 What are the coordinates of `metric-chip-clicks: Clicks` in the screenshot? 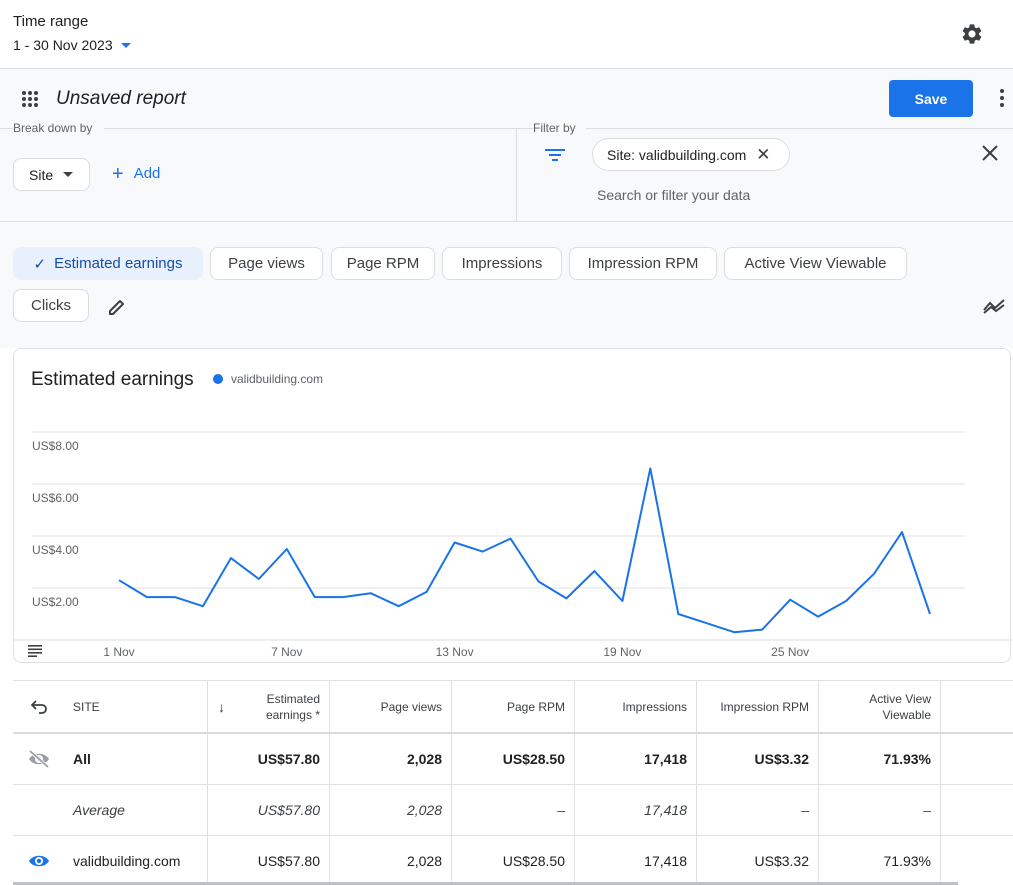 It's located at (51, 305).